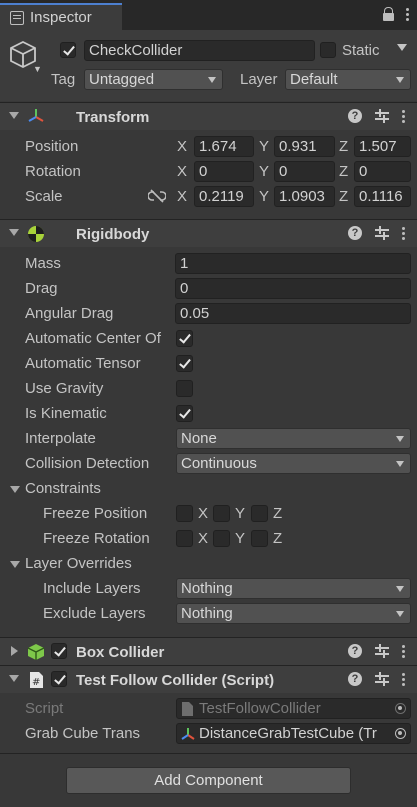  Describe the element at coordinates (184, 413) in the screenshot. I see `is-kinematic-checkbox` at that location.